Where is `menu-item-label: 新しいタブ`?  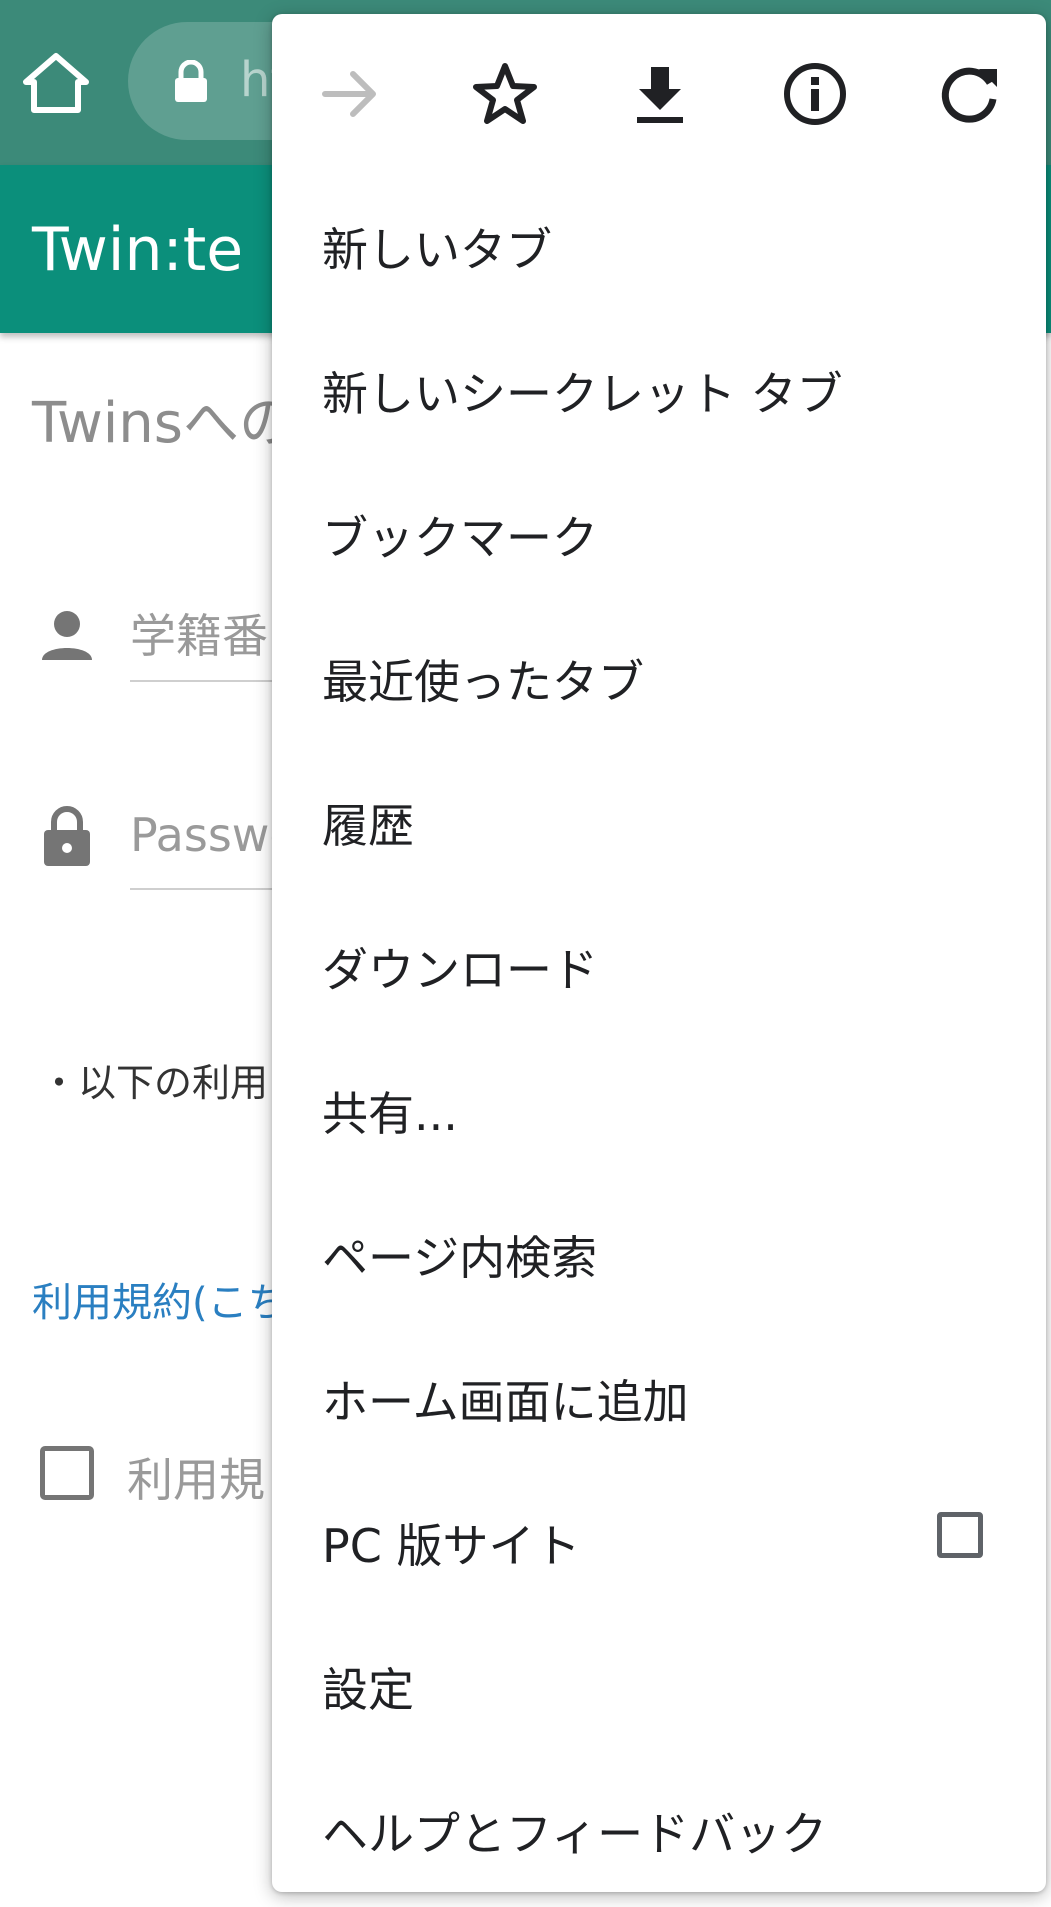
menu-item-label: 新しいタブ is located at coordinates (437, 250).